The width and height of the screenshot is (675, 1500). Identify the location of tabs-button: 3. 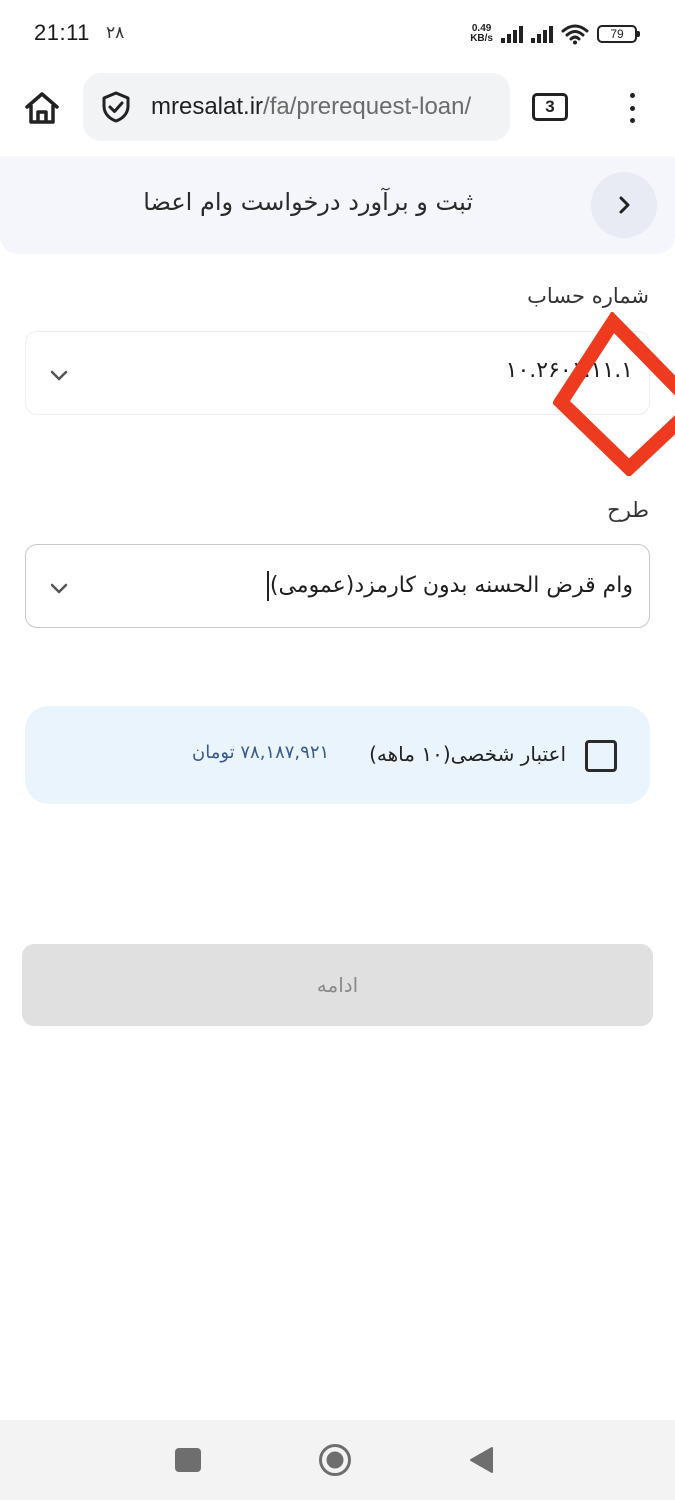
(550, 107).